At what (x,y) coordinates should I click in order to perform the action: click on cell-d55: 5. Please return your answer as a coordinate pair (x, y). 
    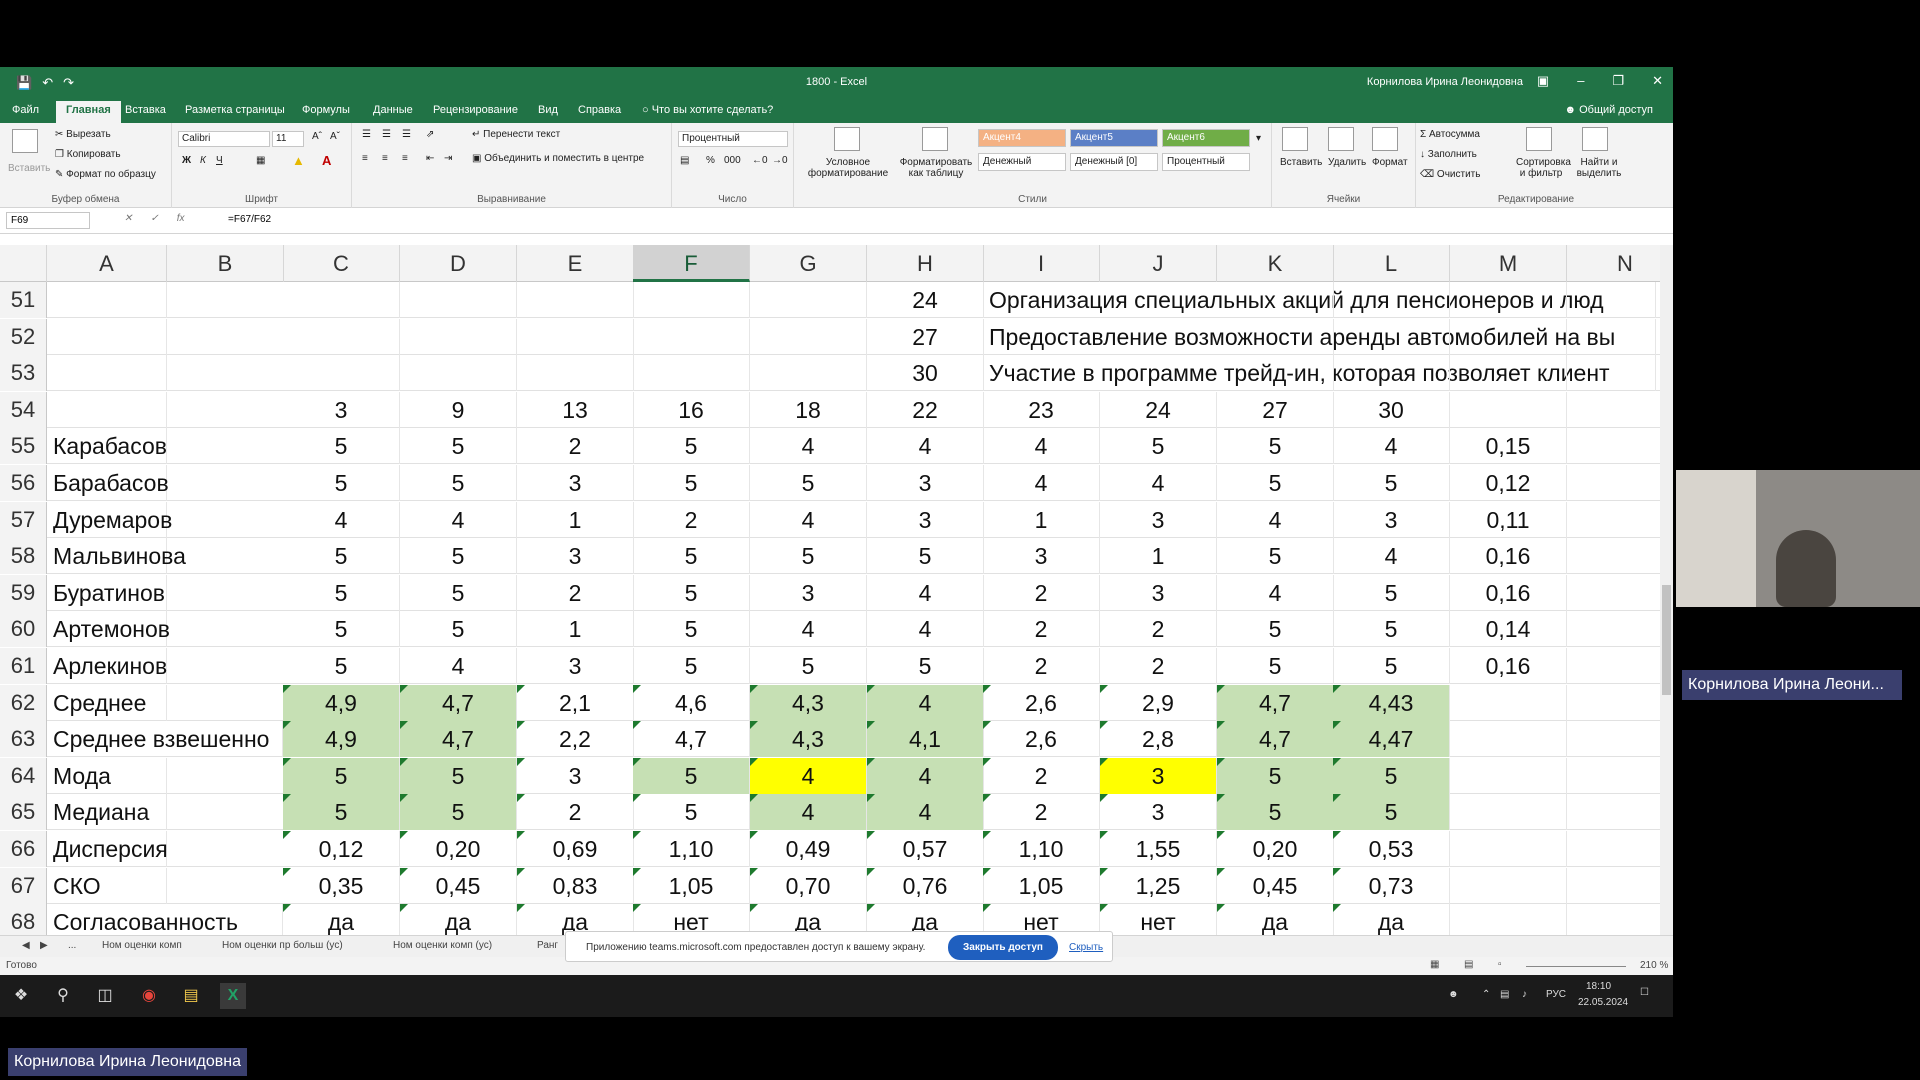
    Looking at the image, I should click on (458, 446).